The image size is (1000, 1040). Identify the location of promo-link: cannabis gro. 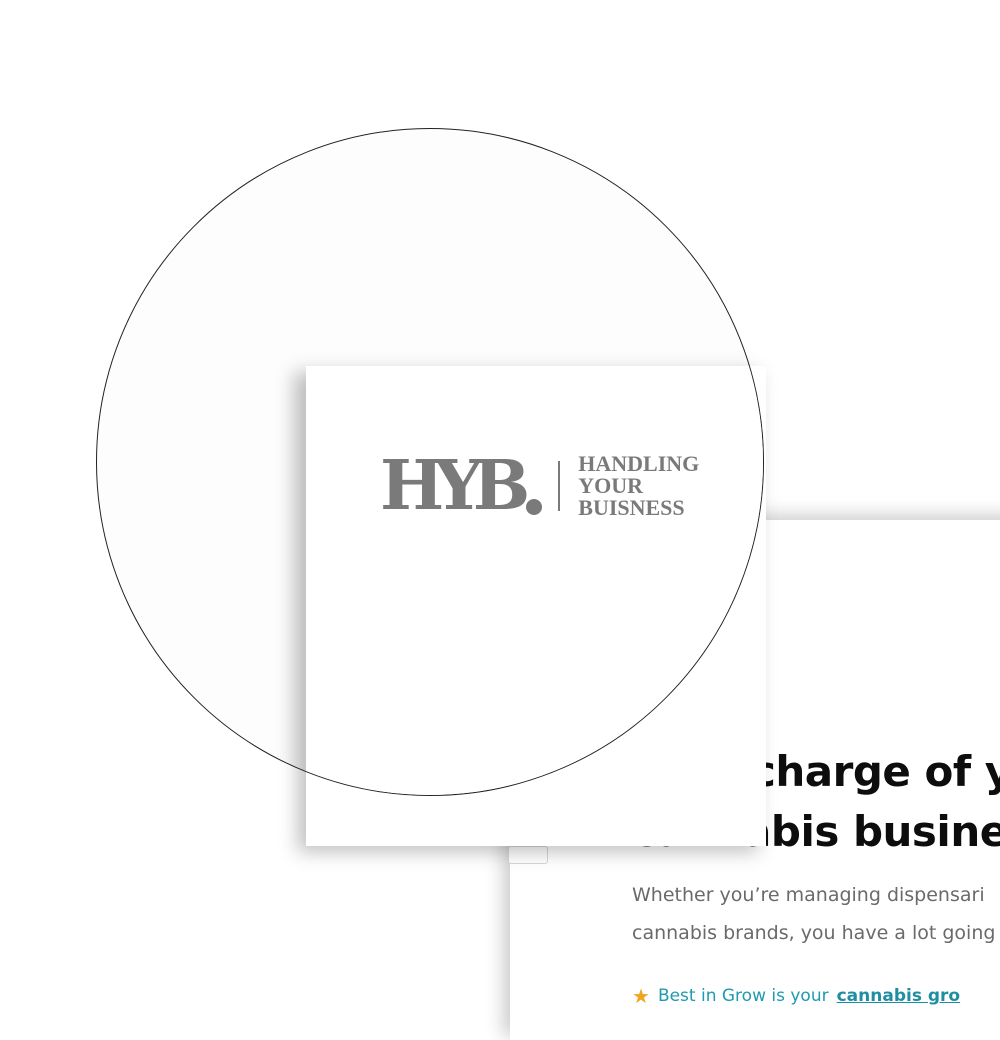
(899, 996).